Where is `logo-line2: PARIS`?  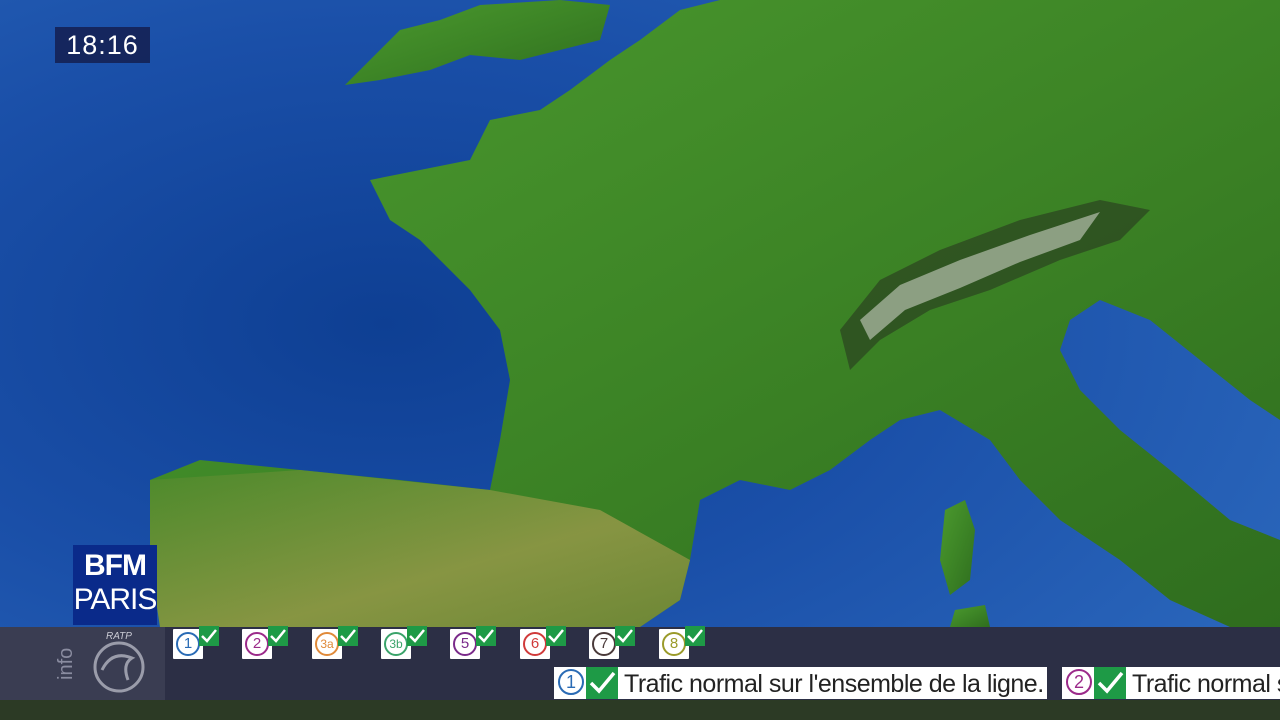 logo-line2: PARIS is located at coordinates (115, 599).